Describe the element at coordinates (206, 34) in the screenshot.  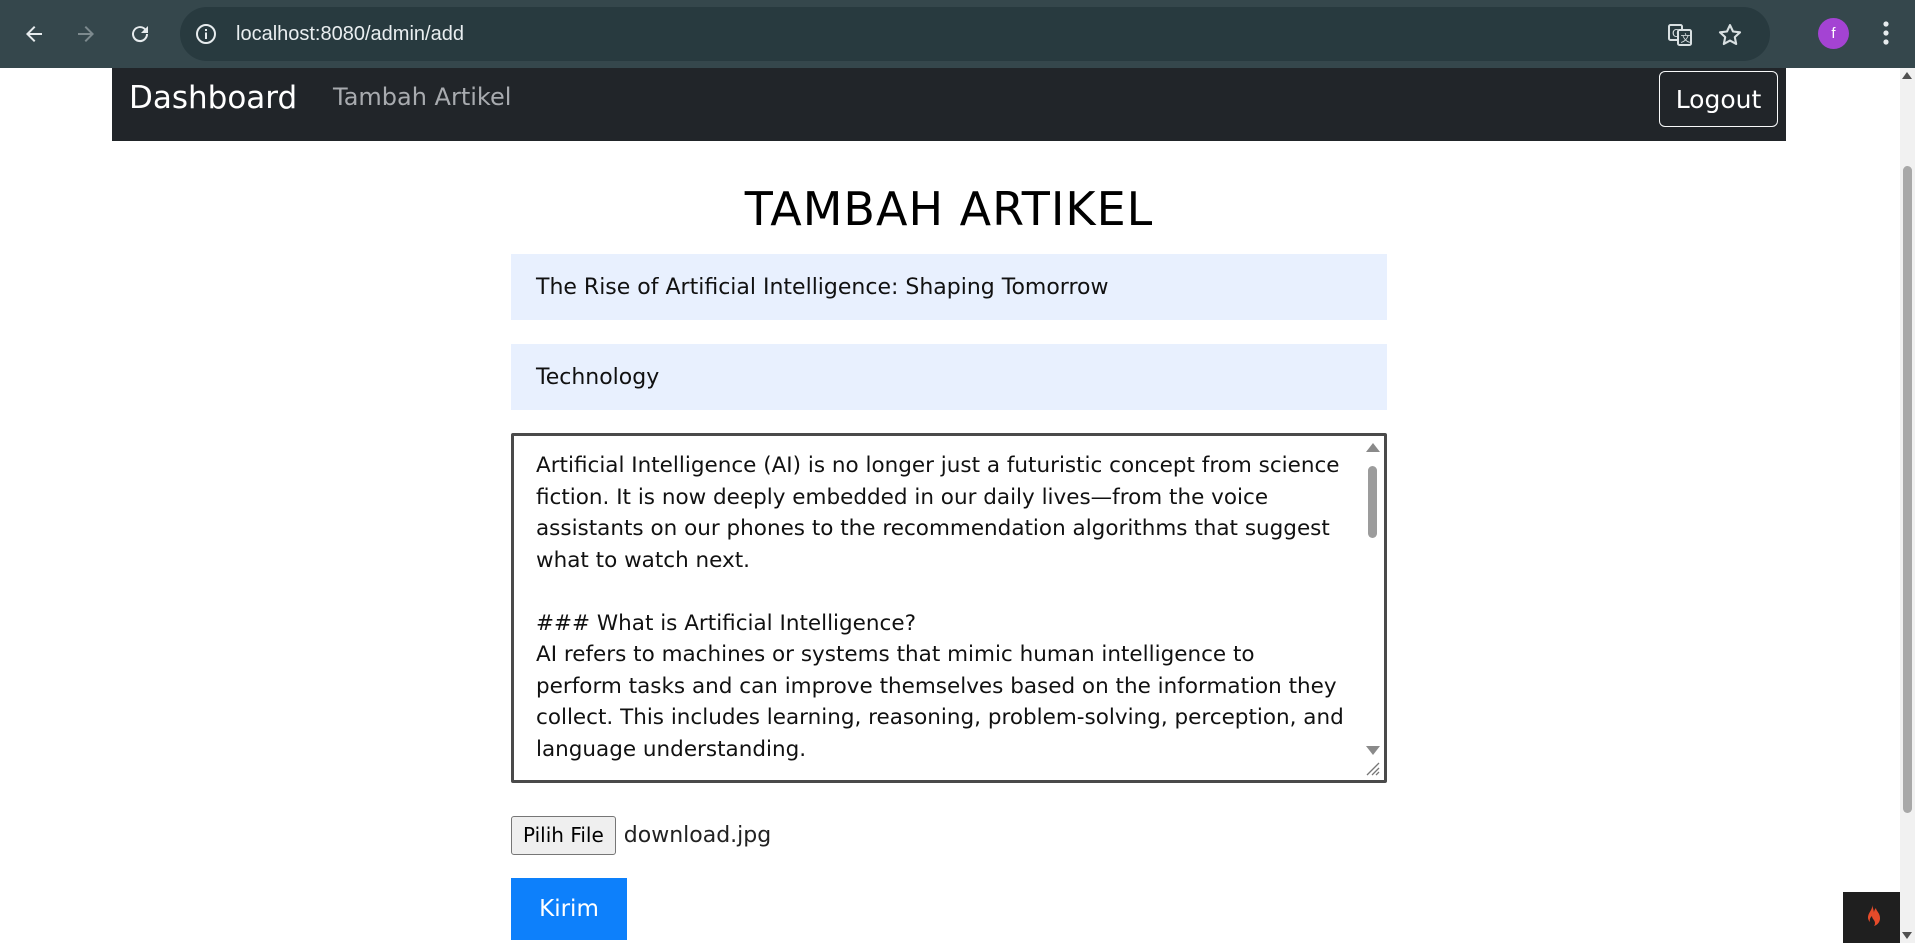
I see `info-icon` at that location.